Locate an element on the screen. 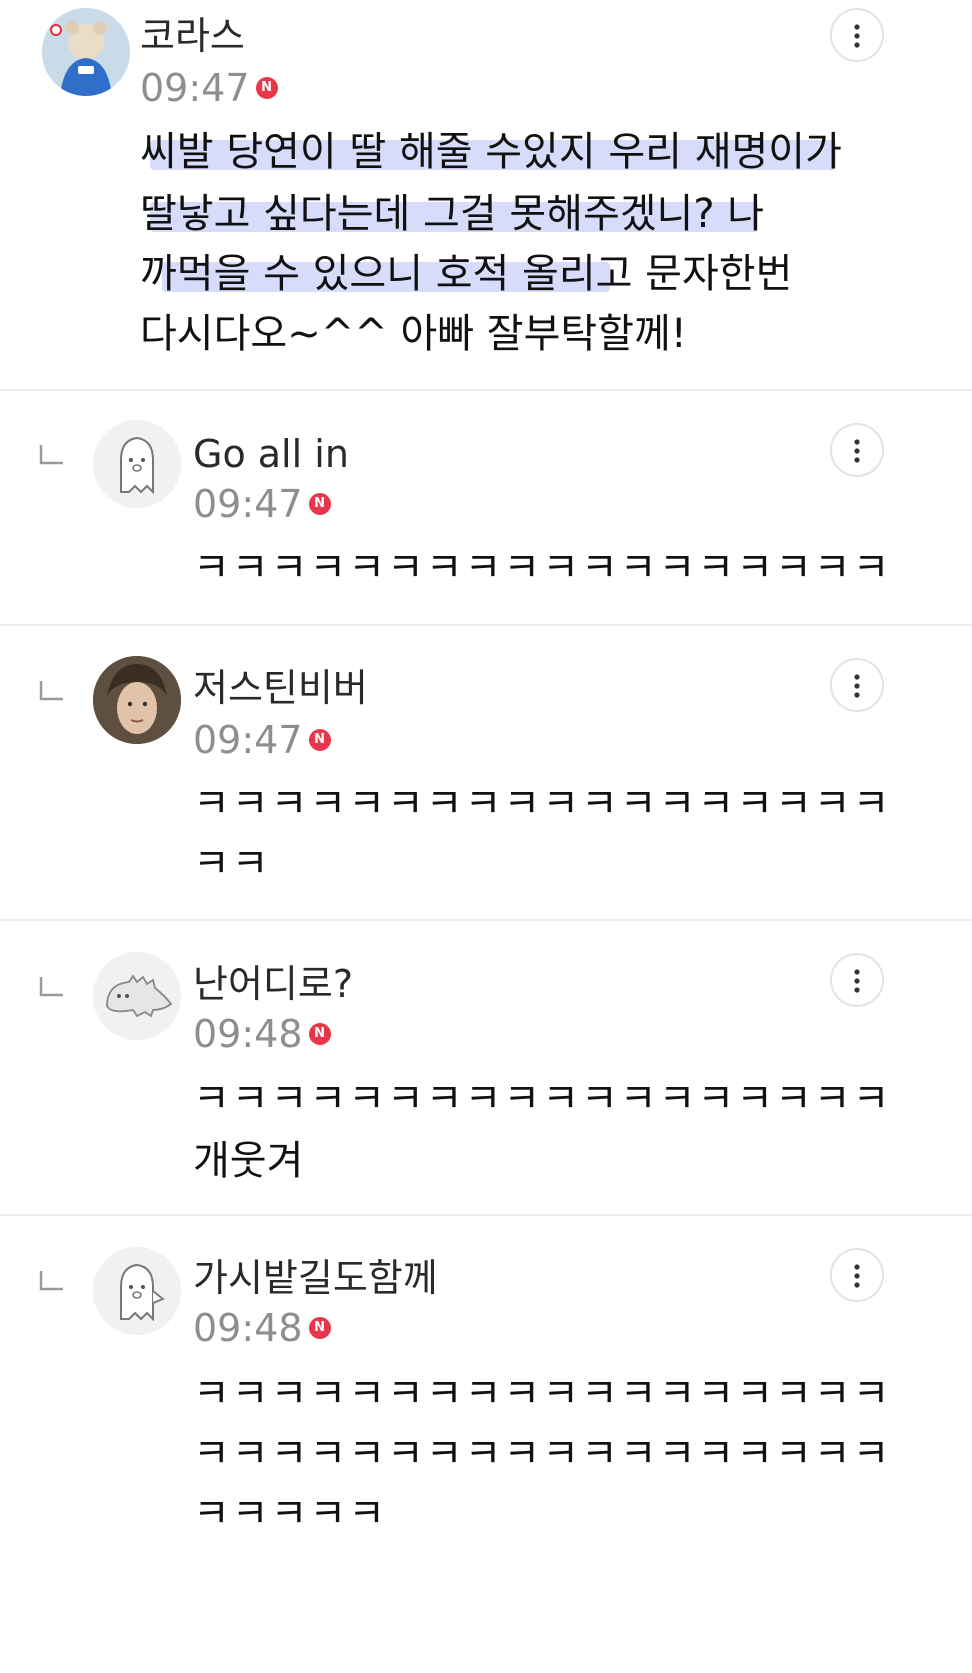 The image size is (972, 1673). comment-text-line: ㅋㅋ is located at coordinates (232, 864).